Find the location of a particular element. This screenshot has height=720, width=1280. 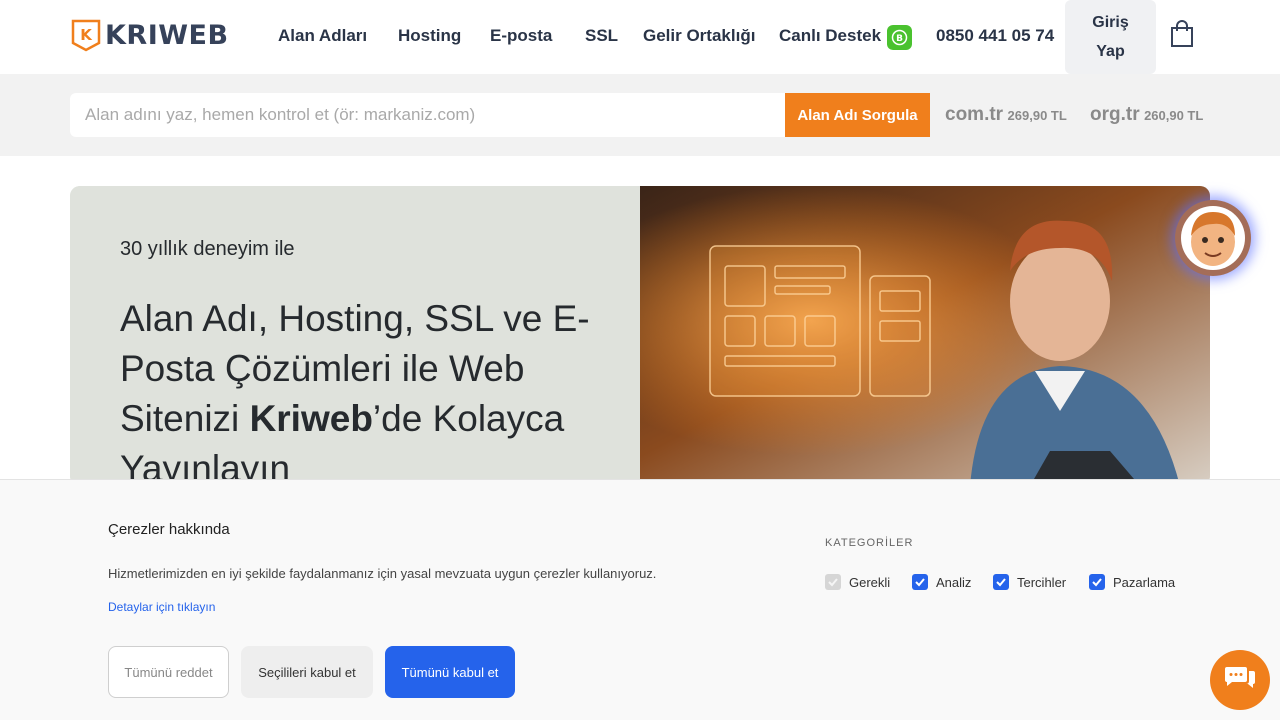

logo-shield-icon: K is located at coordinates (86, 35).